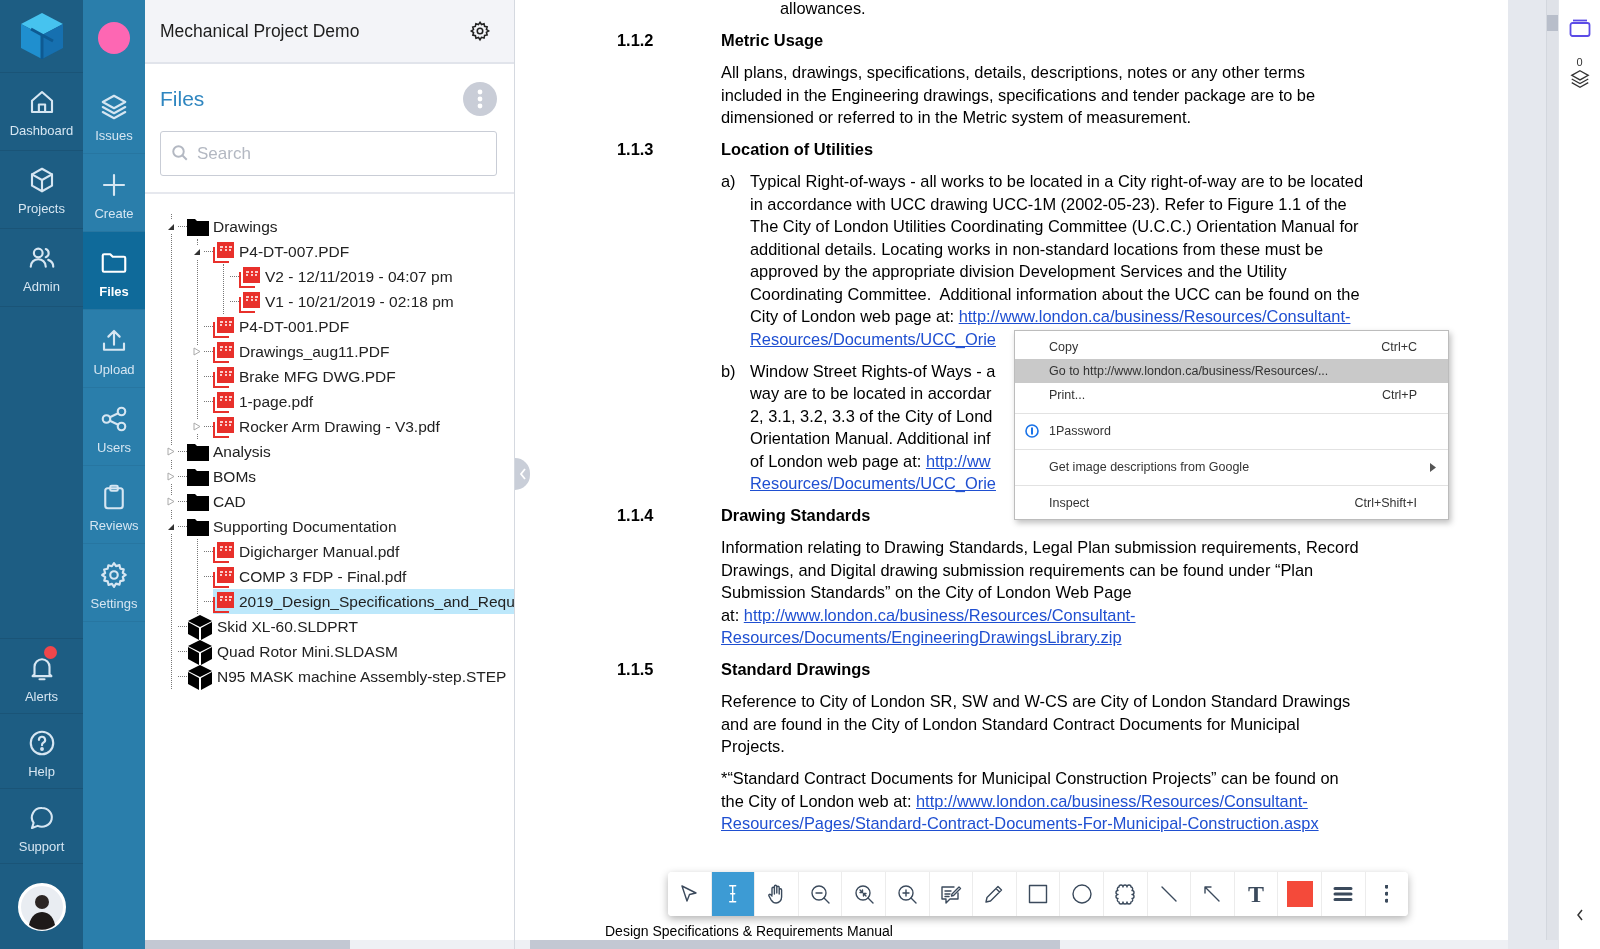 The width and height of the screenshot is (1600, 949). What do you see at coordinates (777, 894) in the screenshot?
I see `hand-tool-button` at bounding box center [777, 894].